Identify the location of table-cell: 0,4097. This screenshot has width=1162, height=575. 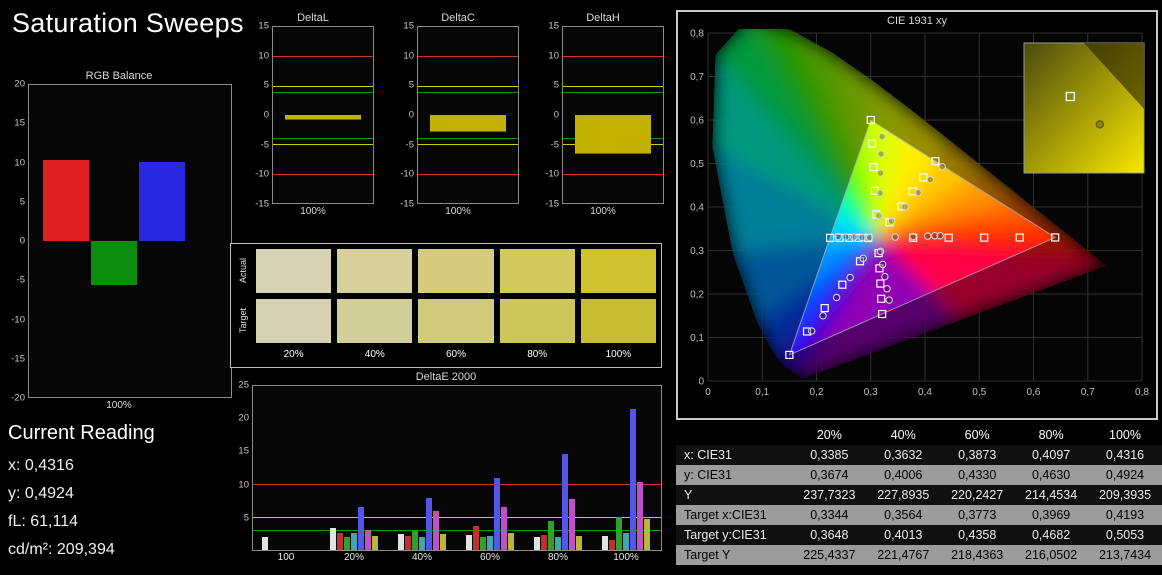
(1051, 455).